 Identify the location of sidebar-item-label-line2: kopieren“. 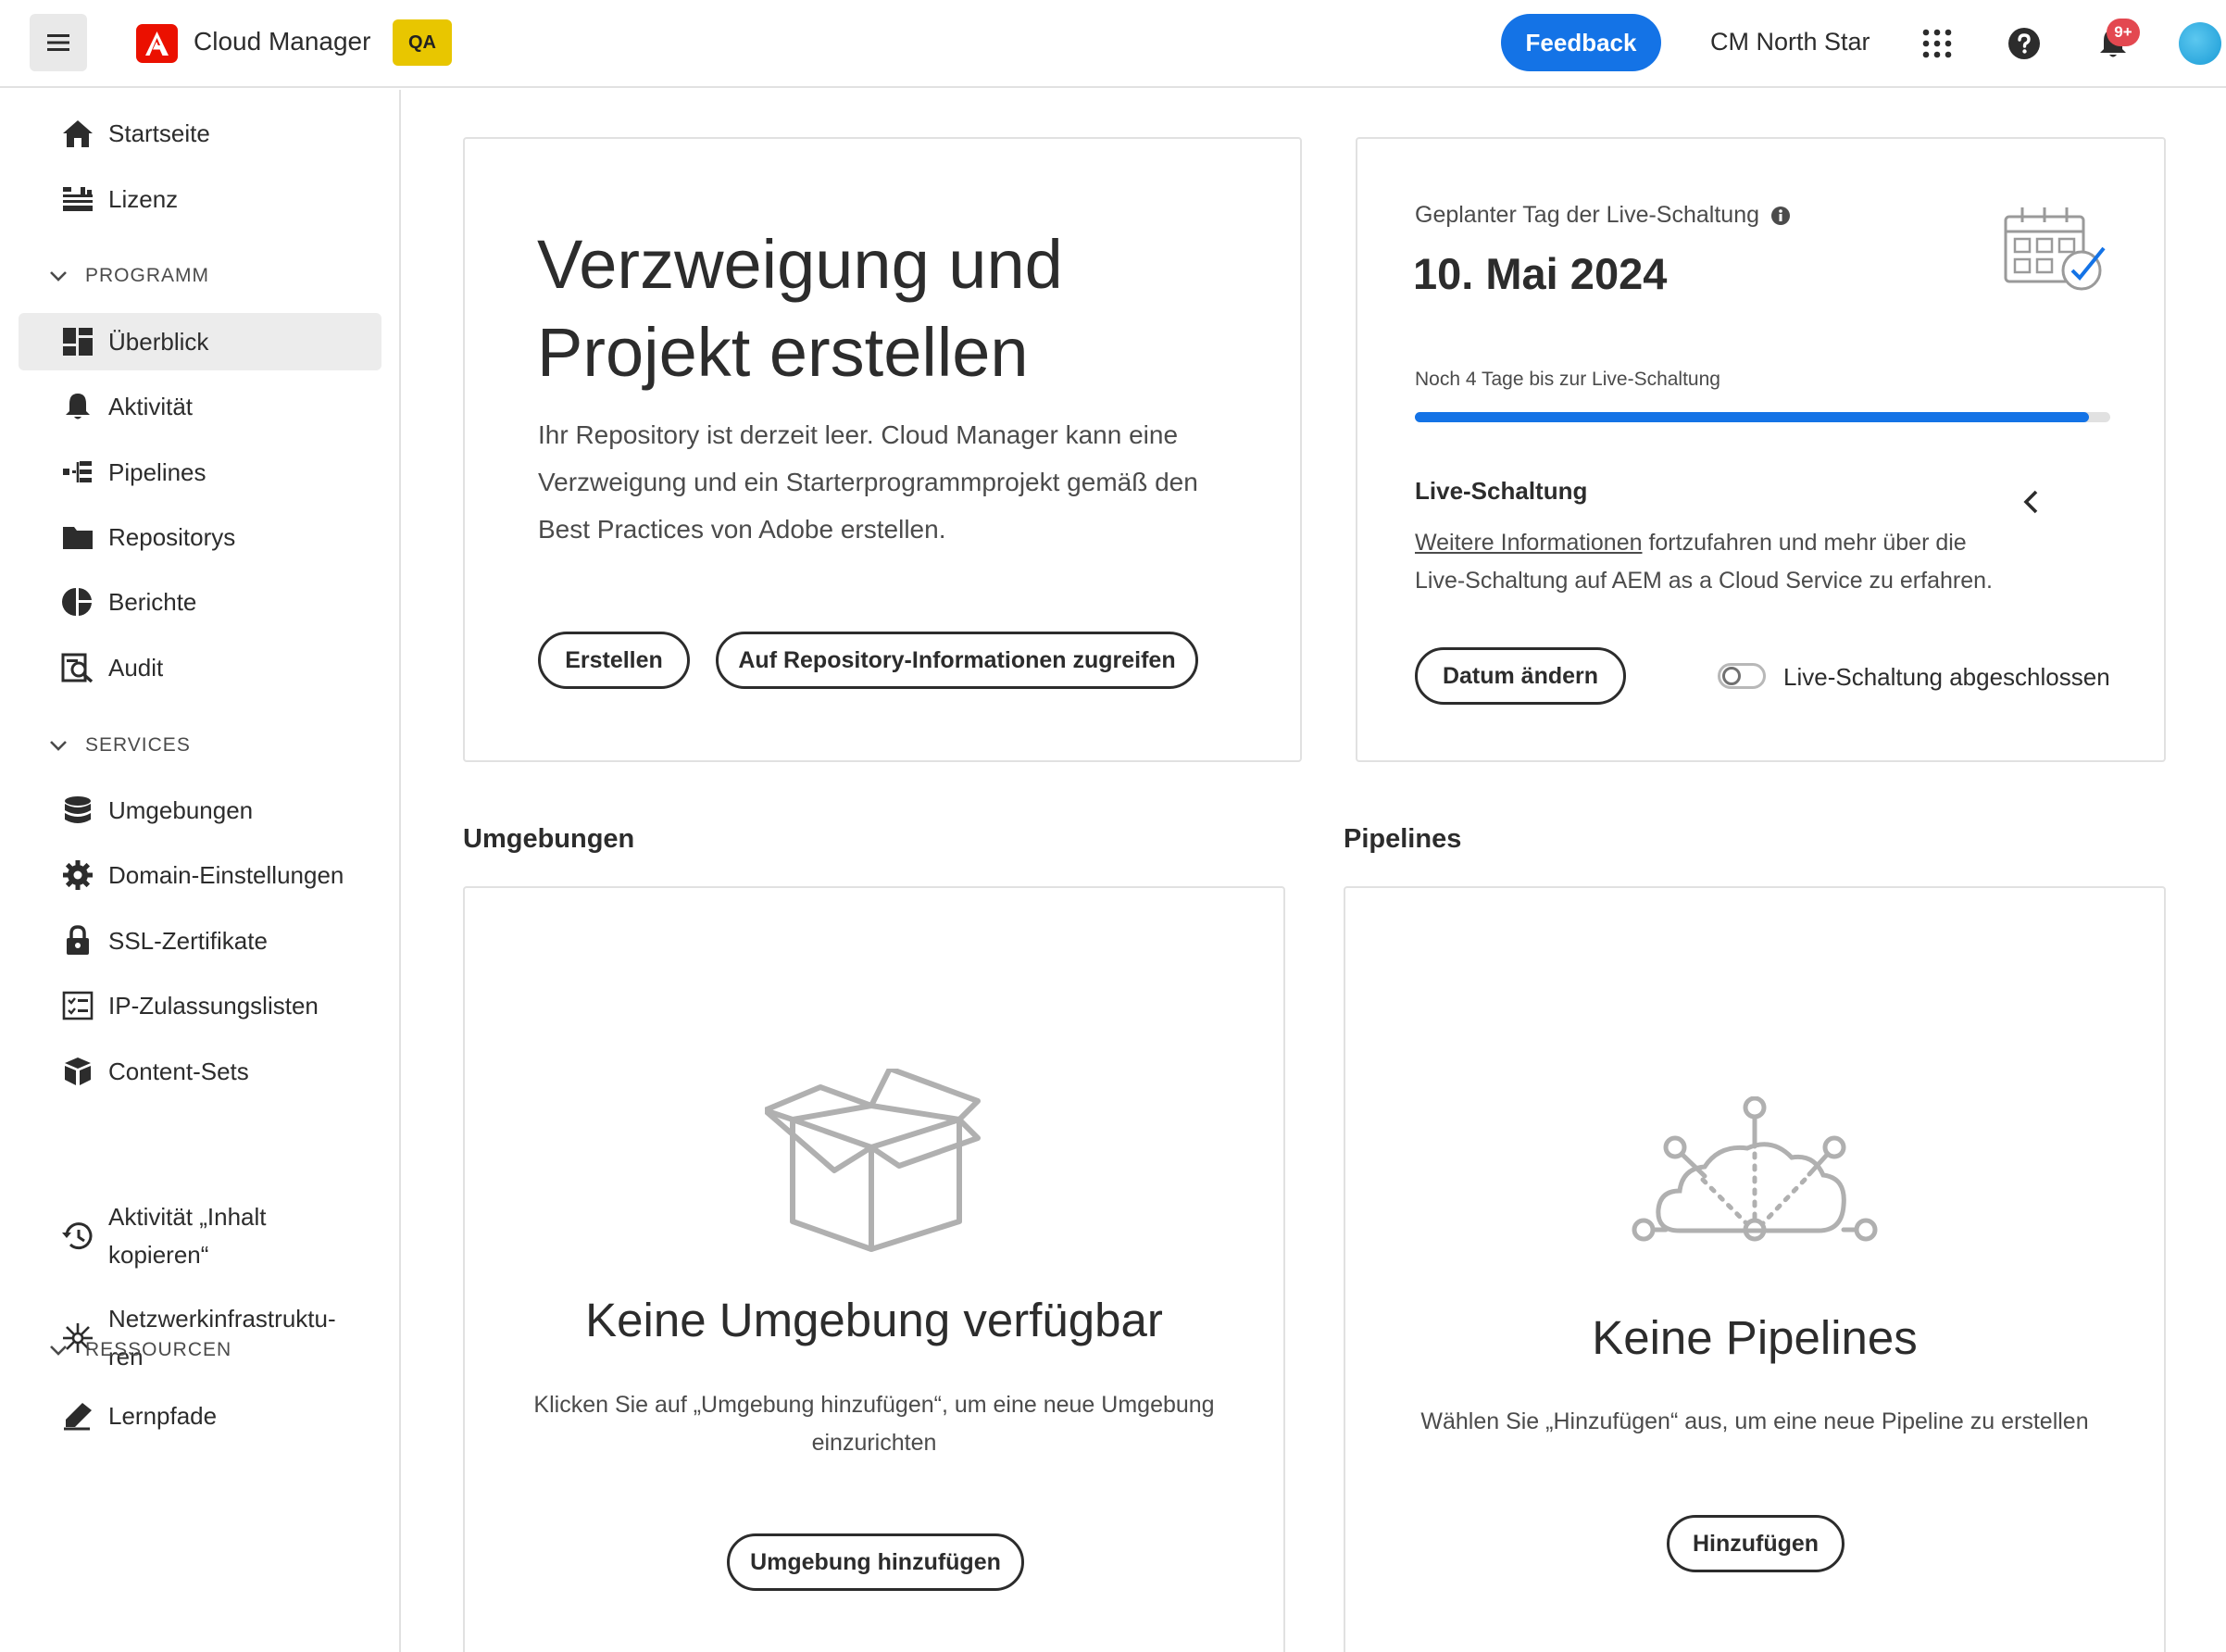
(158, 1255).